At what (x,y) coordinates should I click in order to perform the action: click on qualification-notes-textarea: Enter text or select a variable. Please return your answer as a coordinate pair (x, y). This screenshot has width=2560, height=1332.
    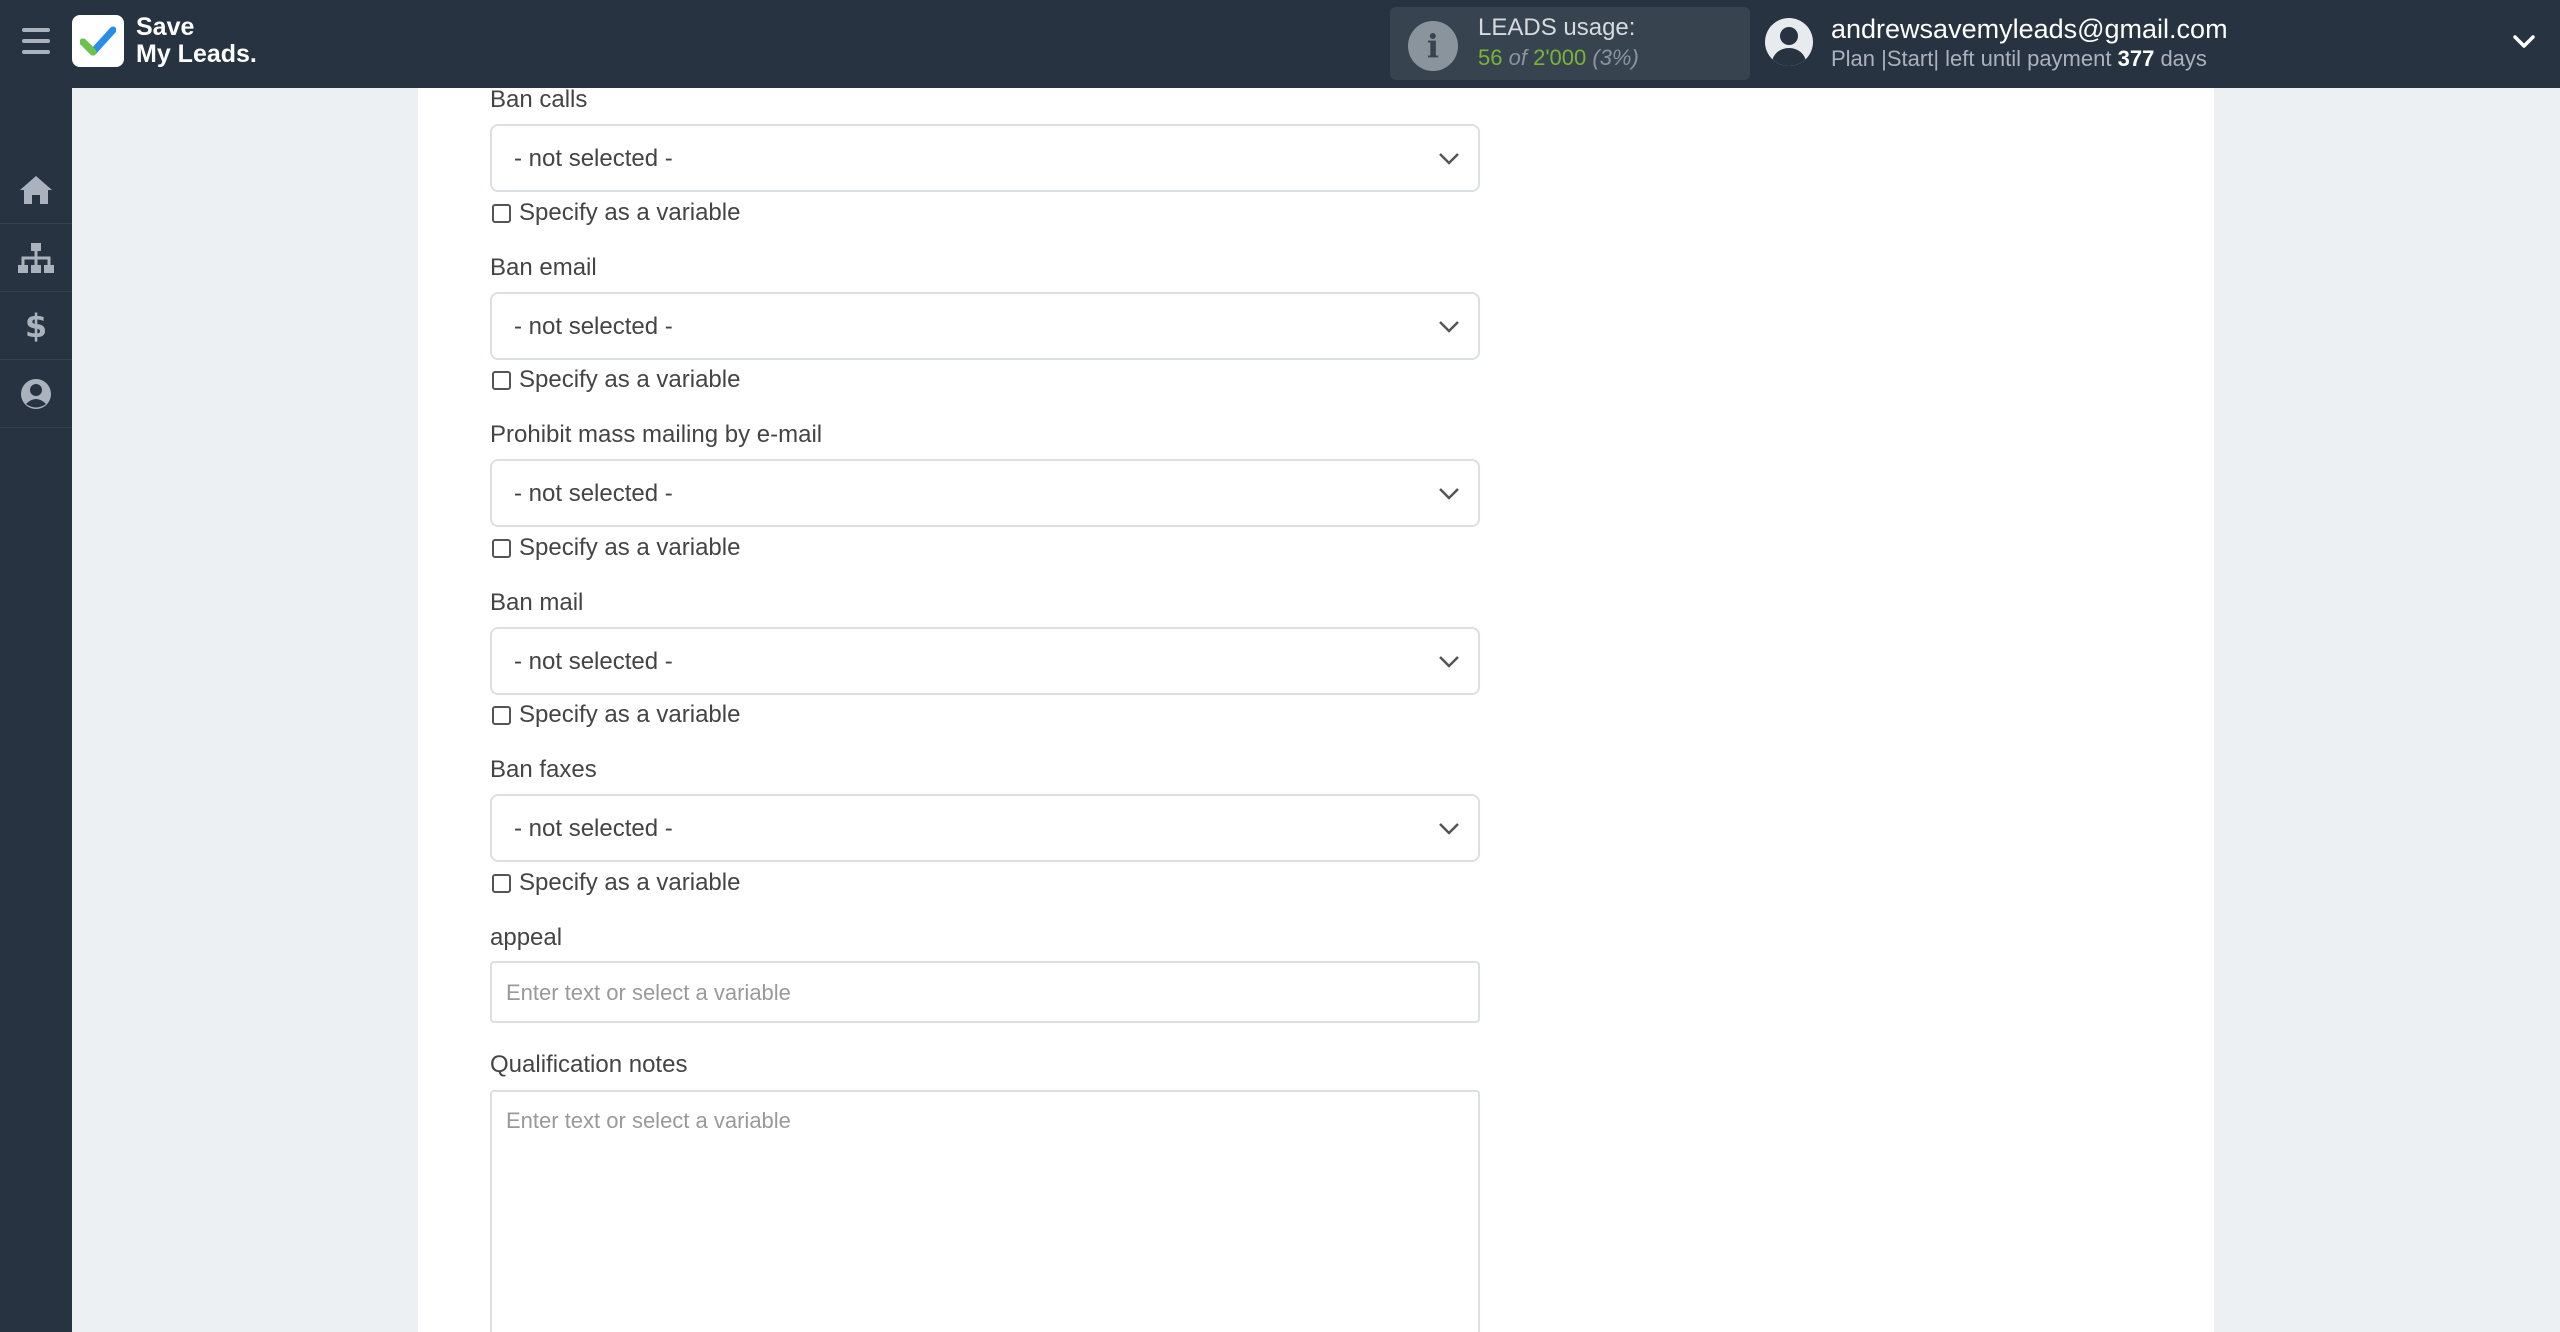
    Looking at the image, I should click on (985, 1211).